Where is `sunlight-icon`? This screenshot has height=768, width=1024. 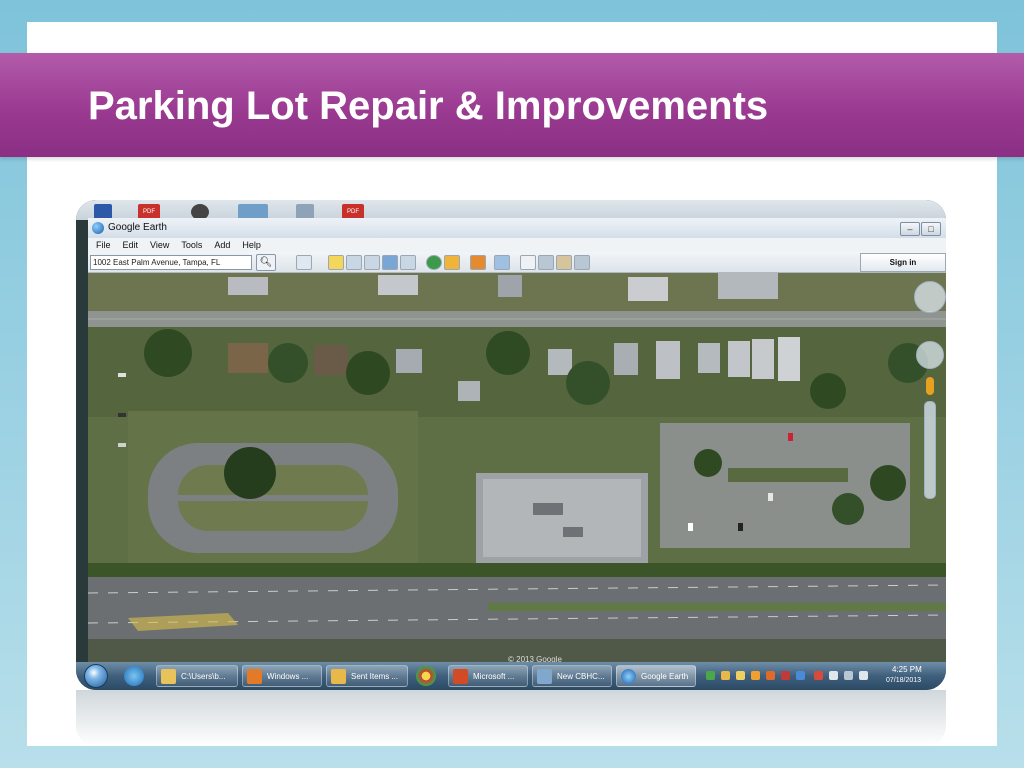
sunlight-icon is located at coordinates (452, 262).